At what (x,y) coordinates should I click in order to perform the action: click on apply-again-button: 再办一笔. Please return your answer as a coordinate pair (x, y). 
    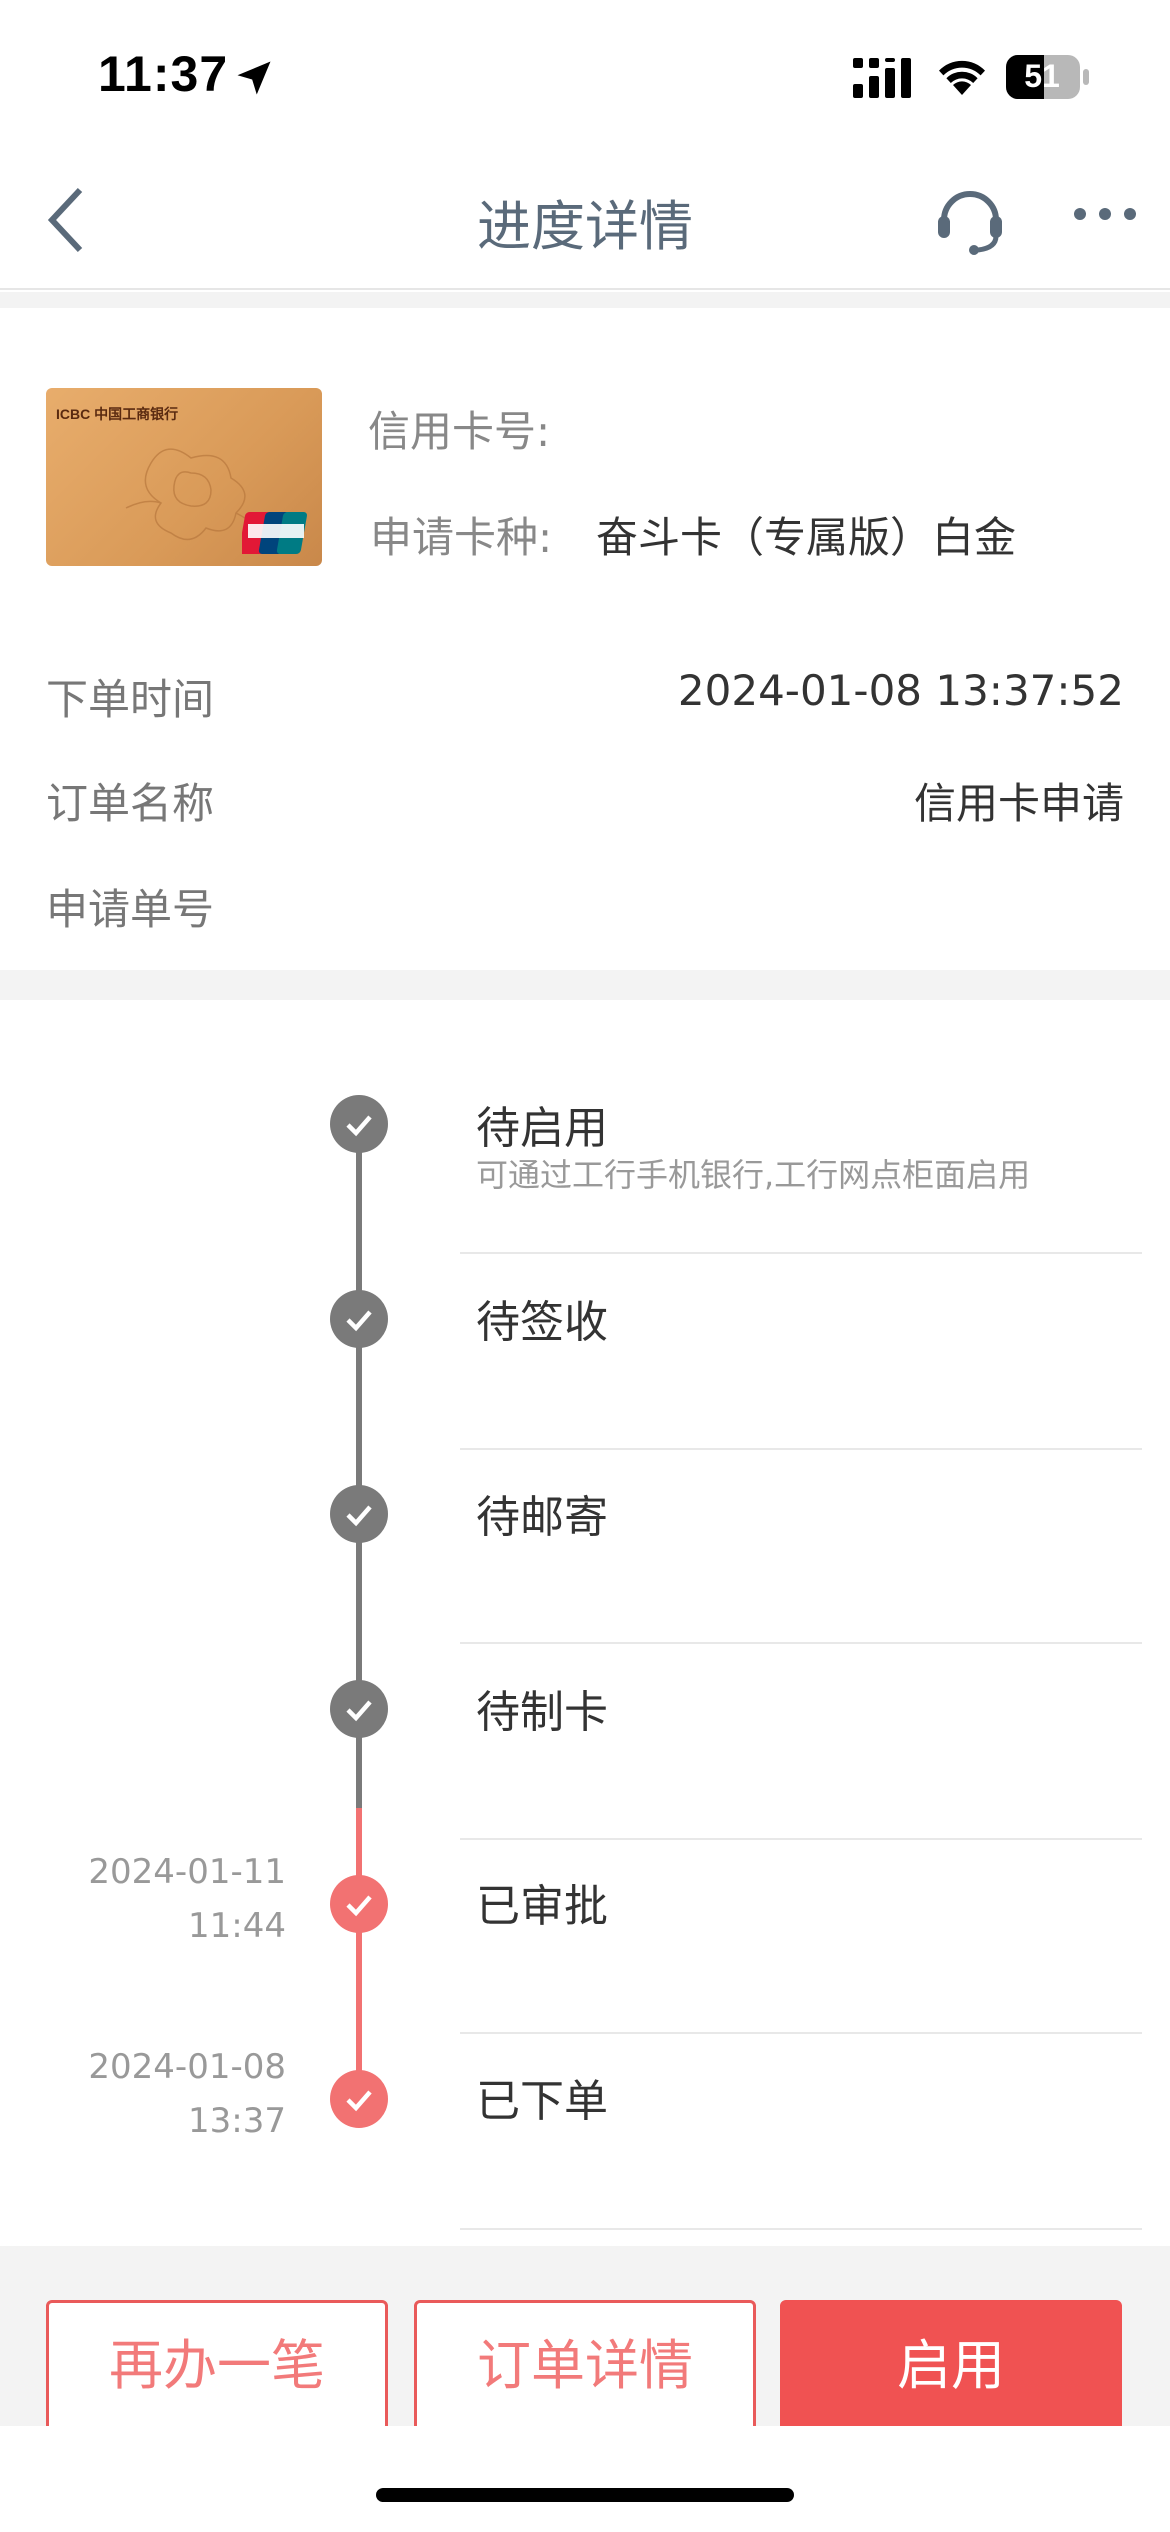
    Looking at the image, I should click on (217, 2366).